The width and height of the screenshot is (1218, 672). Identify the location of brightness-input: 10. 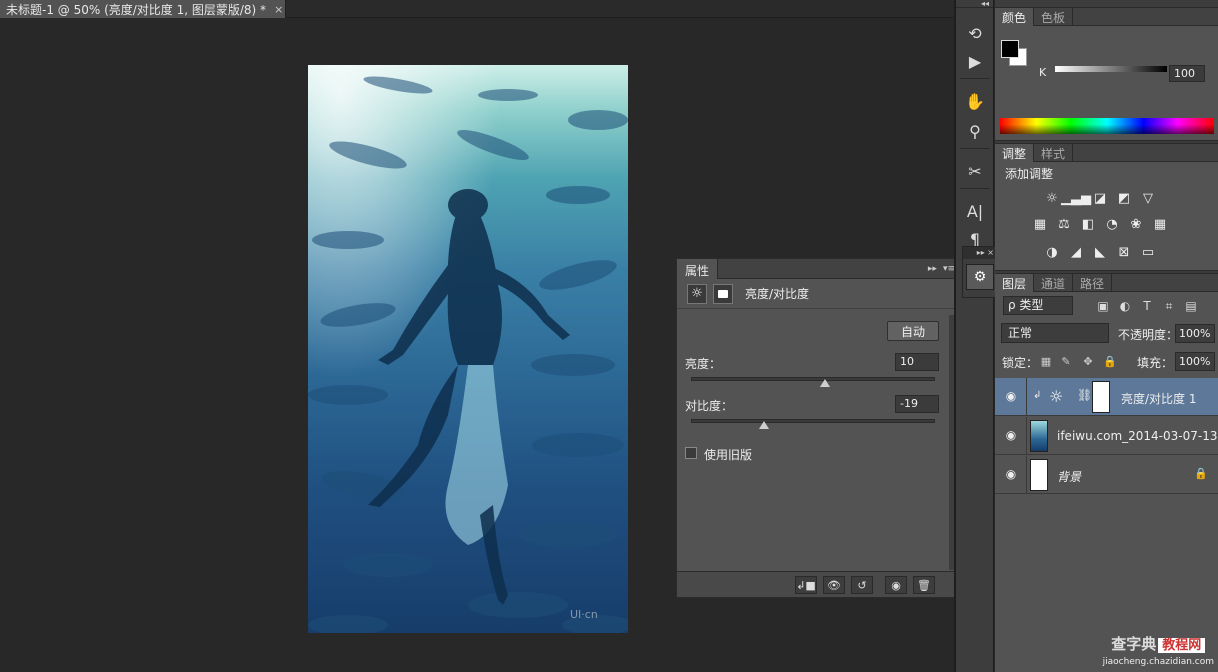
(917, 362).